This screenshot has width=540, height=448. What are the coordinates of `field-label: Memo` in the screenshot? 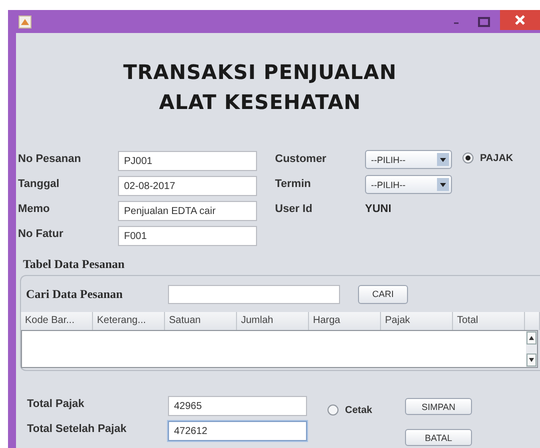 It's located at (34, 209).